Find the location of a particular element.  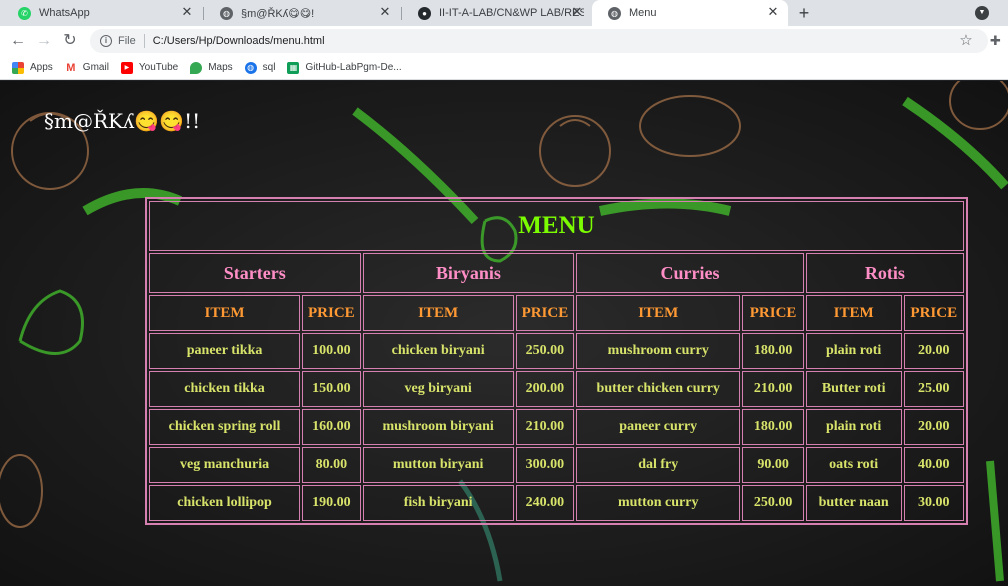

price-cell: 180.00 is located at coordinates (773, 427).